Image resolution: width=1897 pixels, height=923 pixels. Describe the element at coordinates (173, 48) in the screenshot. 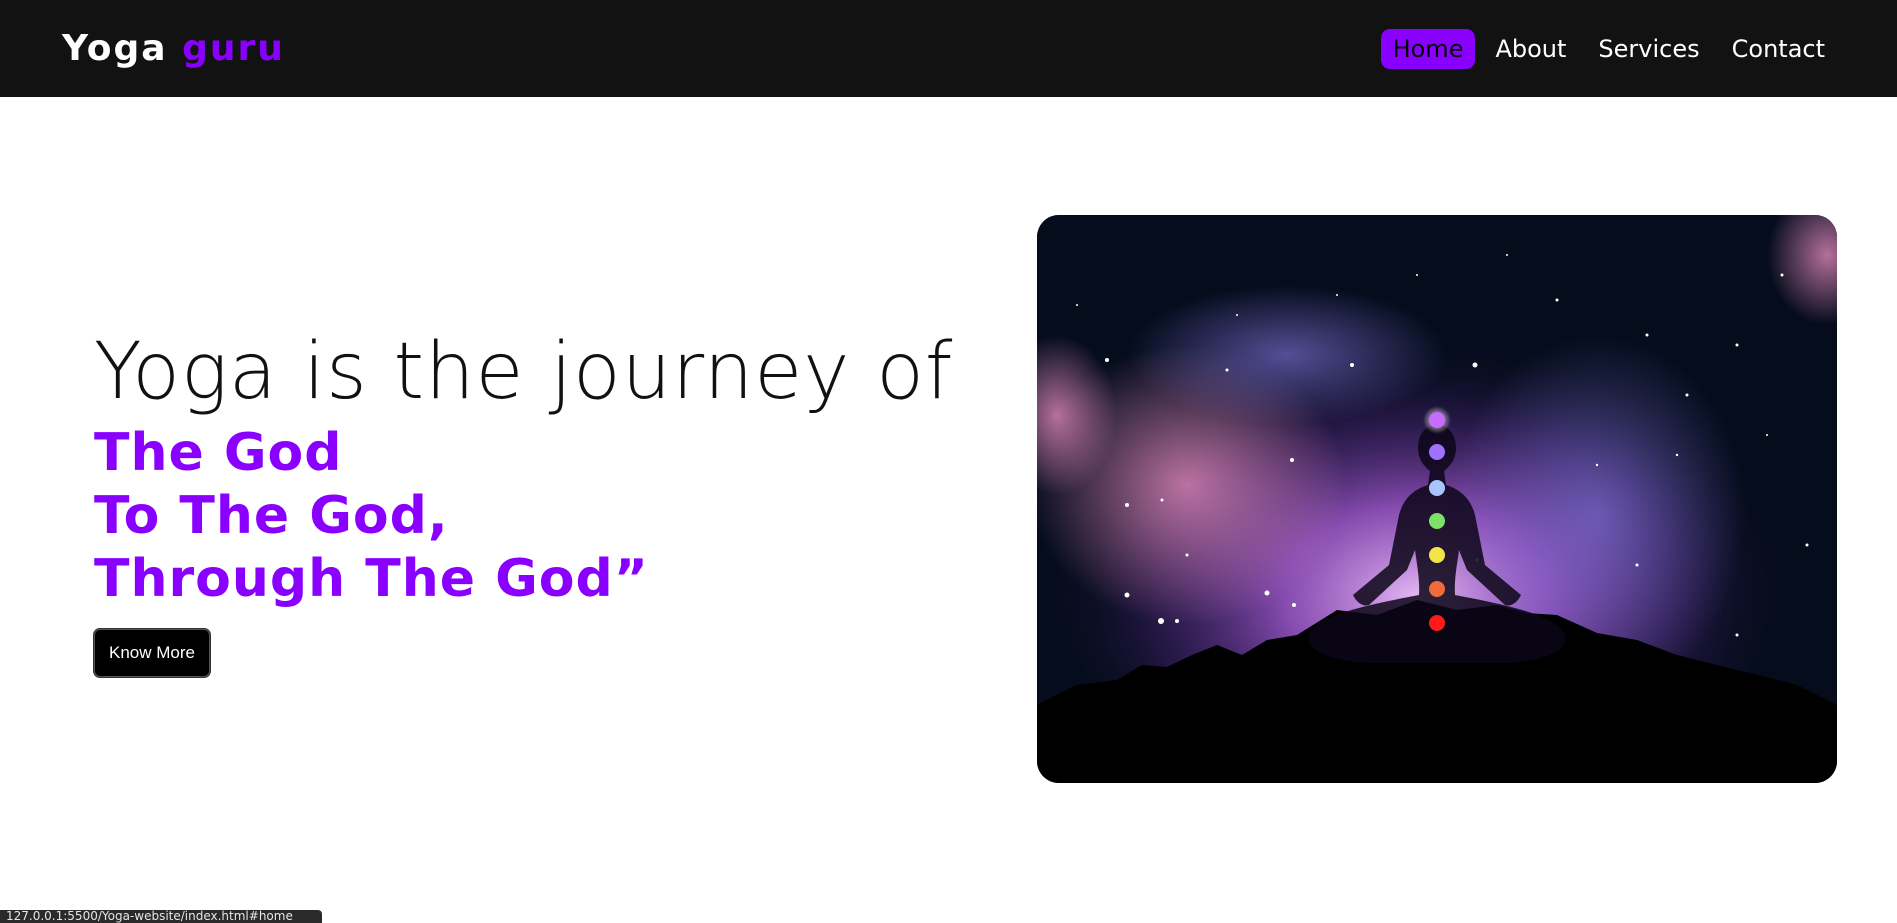

I see `logo: Yoga guru` at that location.